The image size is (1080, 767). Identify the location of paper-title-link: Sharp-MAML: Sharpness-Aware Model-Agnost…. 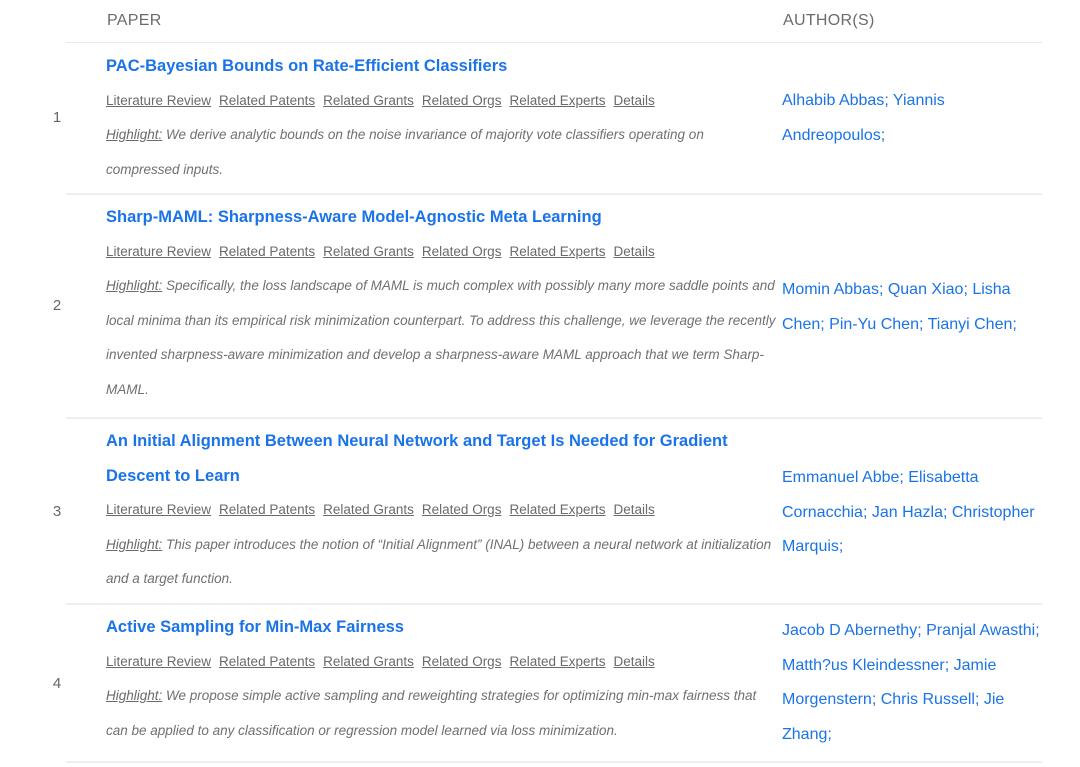
(441, 217).